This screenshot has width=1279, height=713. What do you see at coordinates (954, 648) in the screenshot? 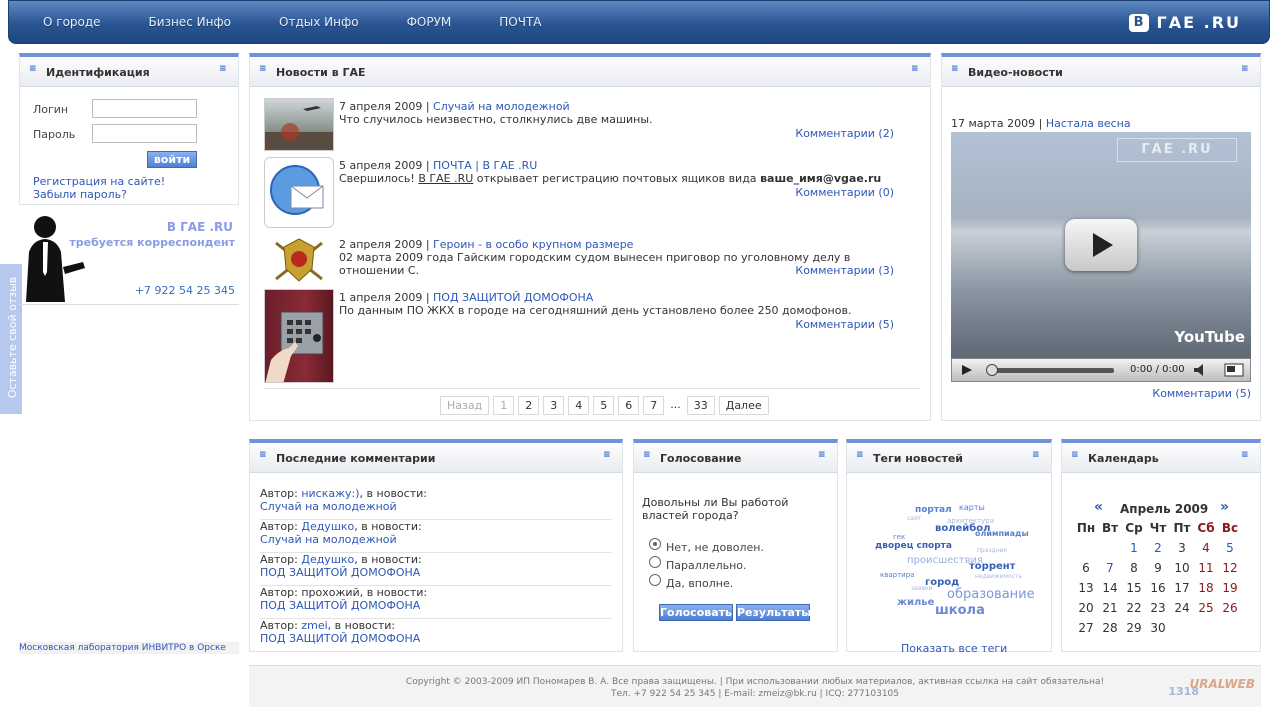
I see `show-all-tags-link: Показать все теги` at bounding box center [954, 648].